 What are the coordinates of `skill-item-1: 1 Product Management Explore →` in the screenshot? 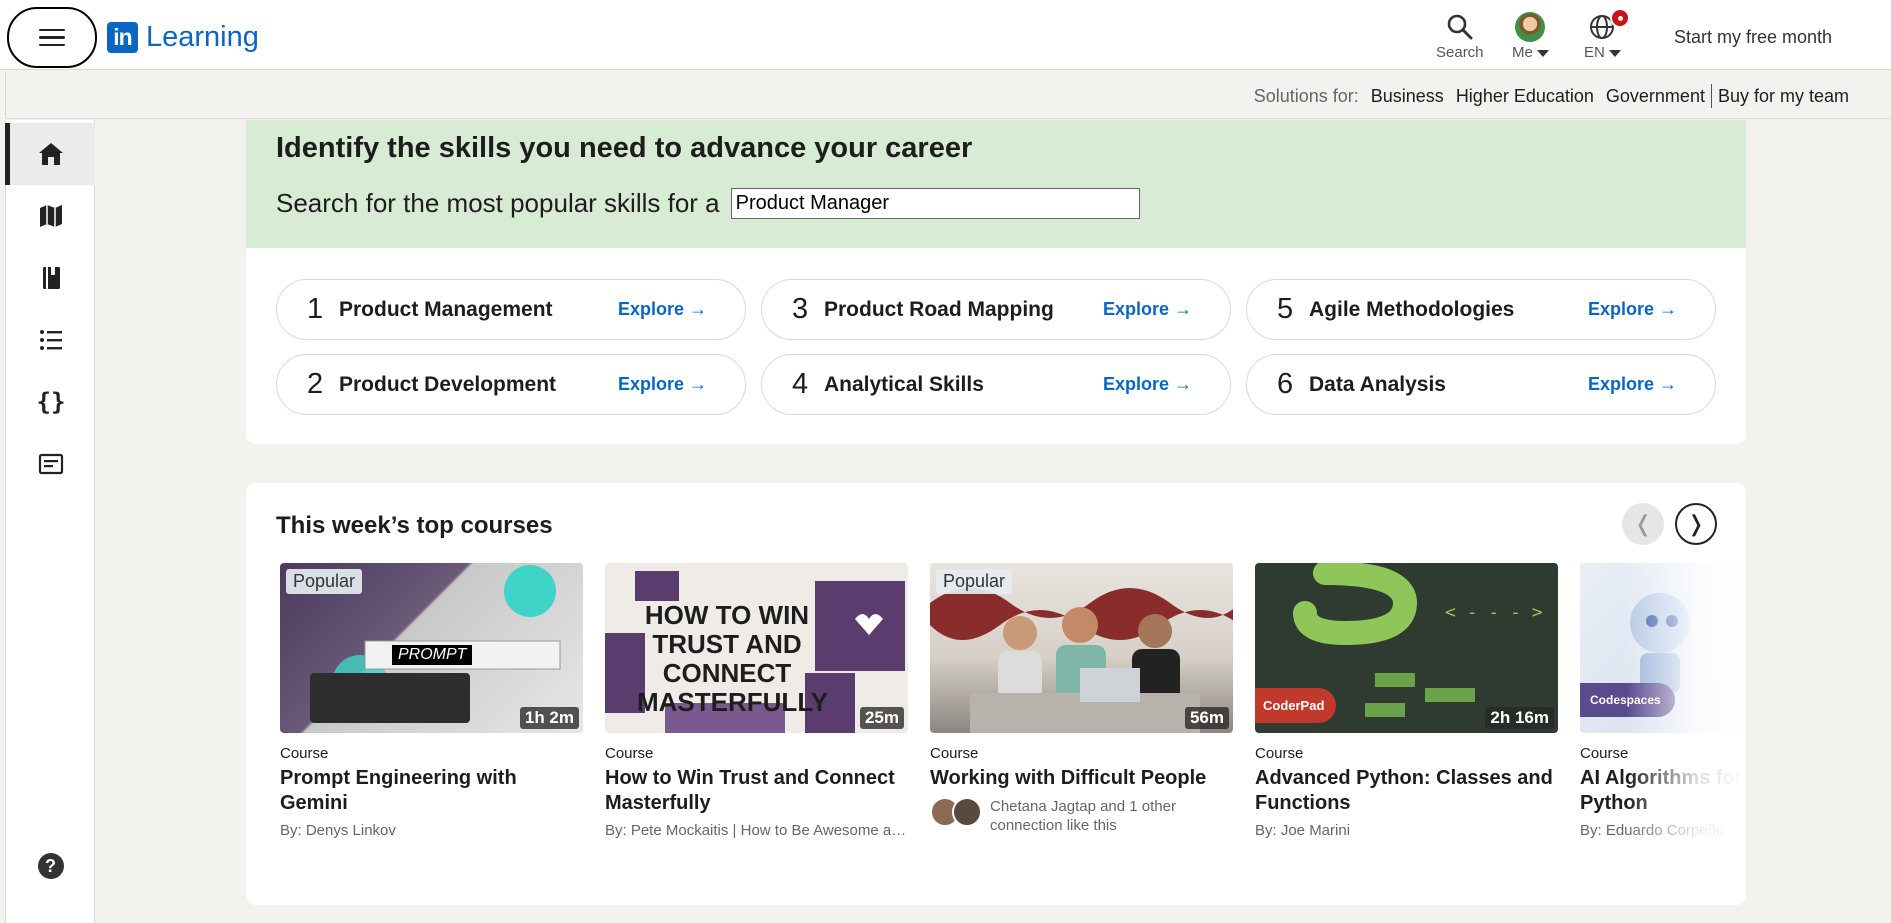 It's located at (511, 309).